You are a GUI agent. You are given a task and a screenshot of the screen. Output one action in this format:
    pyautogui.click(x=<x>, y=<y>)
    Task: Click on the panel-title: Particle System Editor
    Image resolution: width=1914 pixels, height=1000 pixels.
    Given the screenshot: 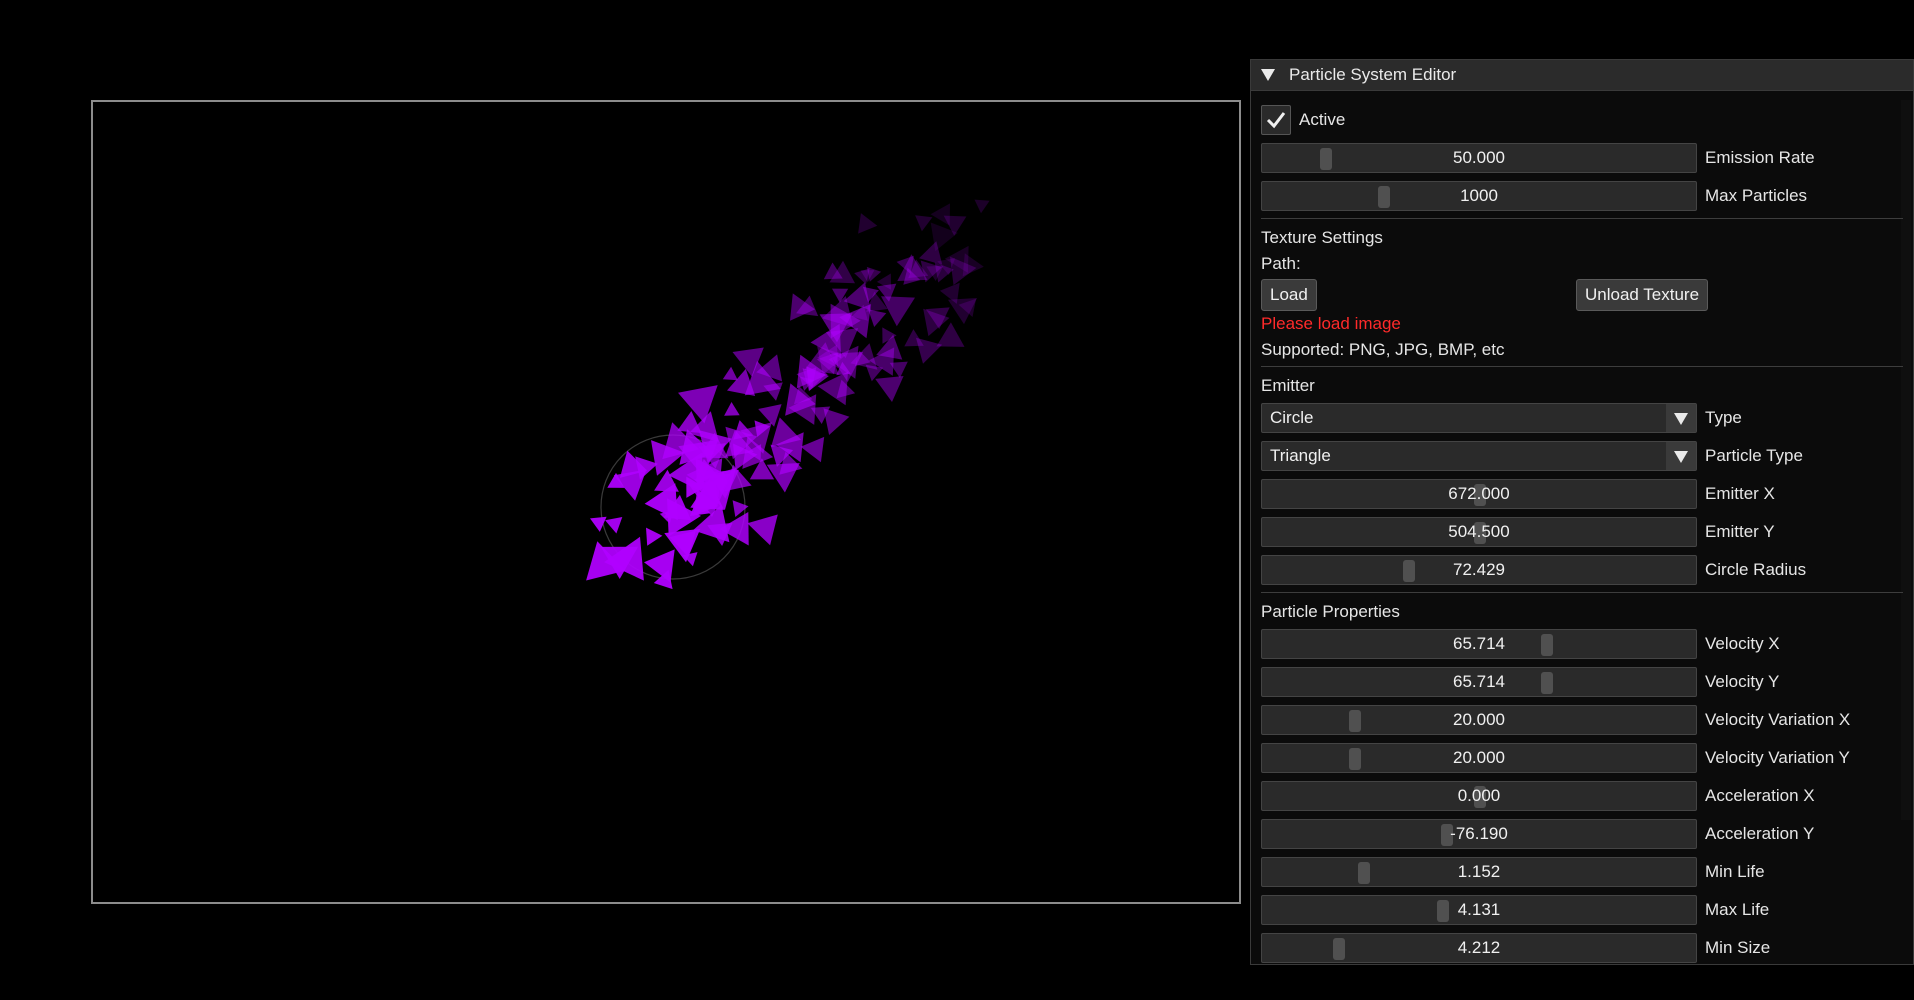 What is the action you would take?
    pyautogui.click(x=1373, y=74)
    